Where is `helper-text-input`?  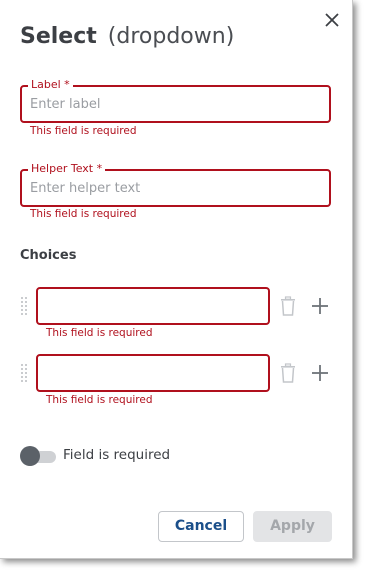
helper-text-input is located at coordinates (175, 188).